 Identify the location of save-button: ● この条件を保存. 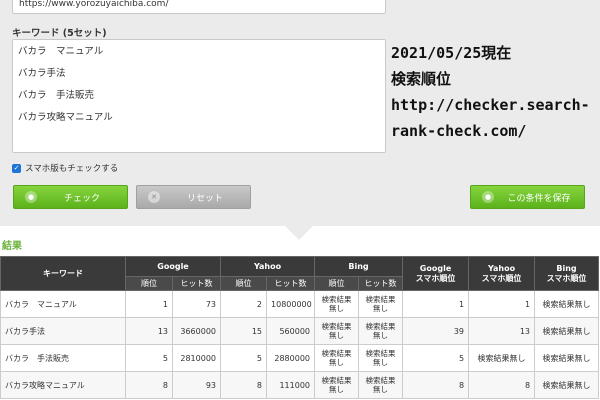
(527, 197).